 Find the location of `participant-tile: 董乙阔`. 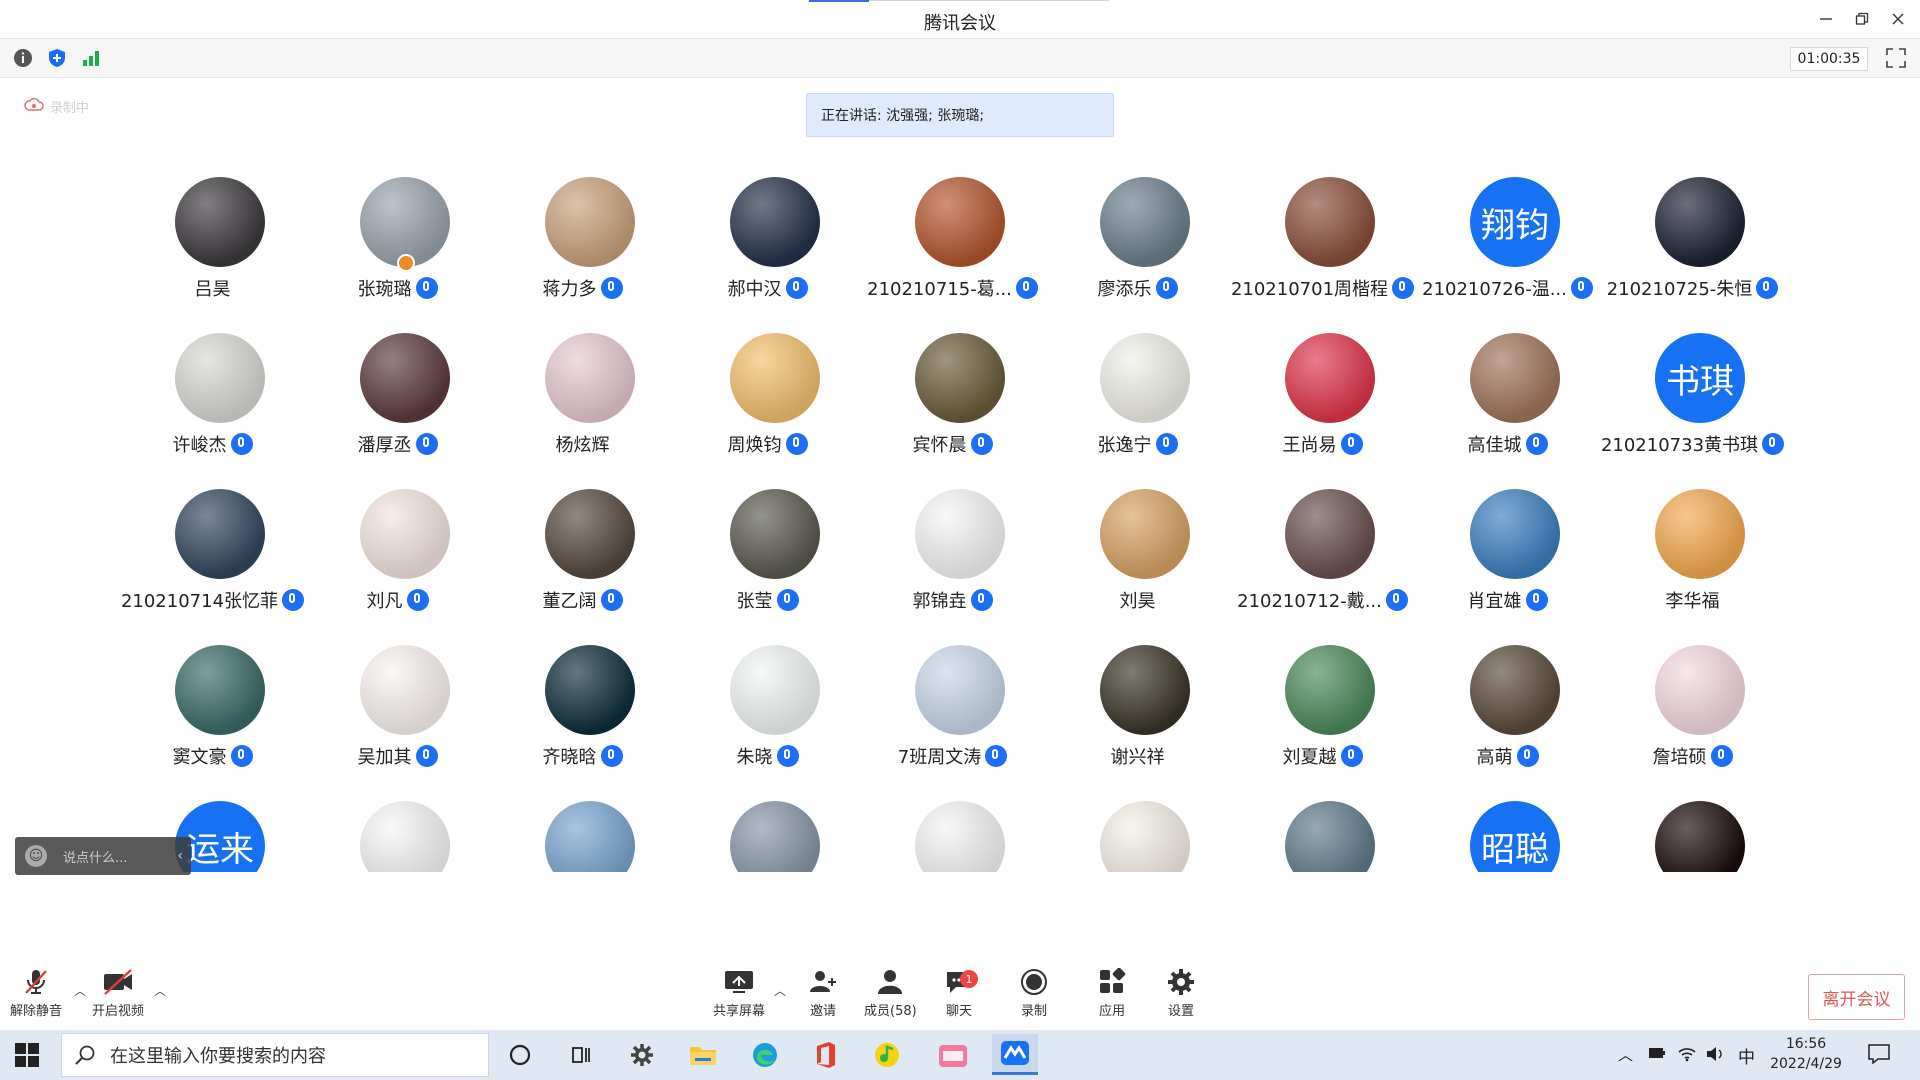

participant-tile: 董乙阔 is located at coordinates (582, 559).